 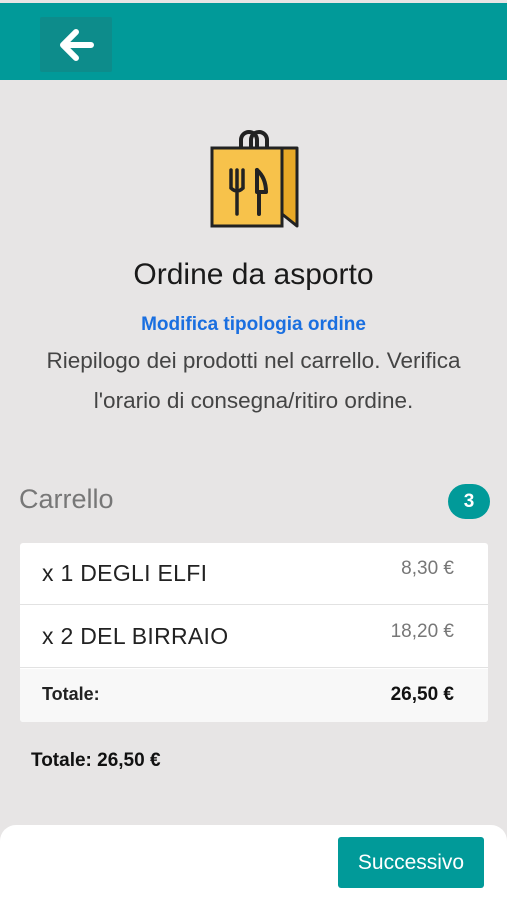 I want to click on back-button, so click(x=76, y=44).